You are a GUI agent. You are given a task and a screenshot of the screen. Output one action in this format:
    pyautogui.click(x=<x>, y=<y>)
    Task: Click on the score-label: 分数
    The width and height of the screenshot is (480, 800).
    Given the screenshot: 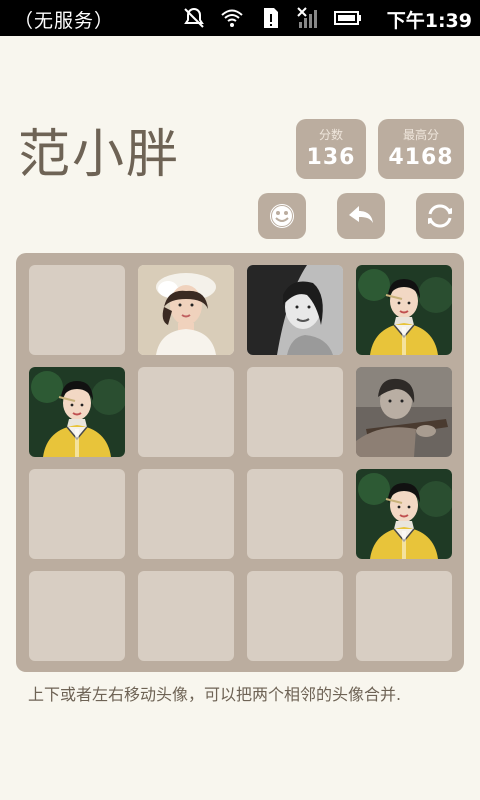 What is the action you would take?
    pyautogui.click(x=330, y=135)
    